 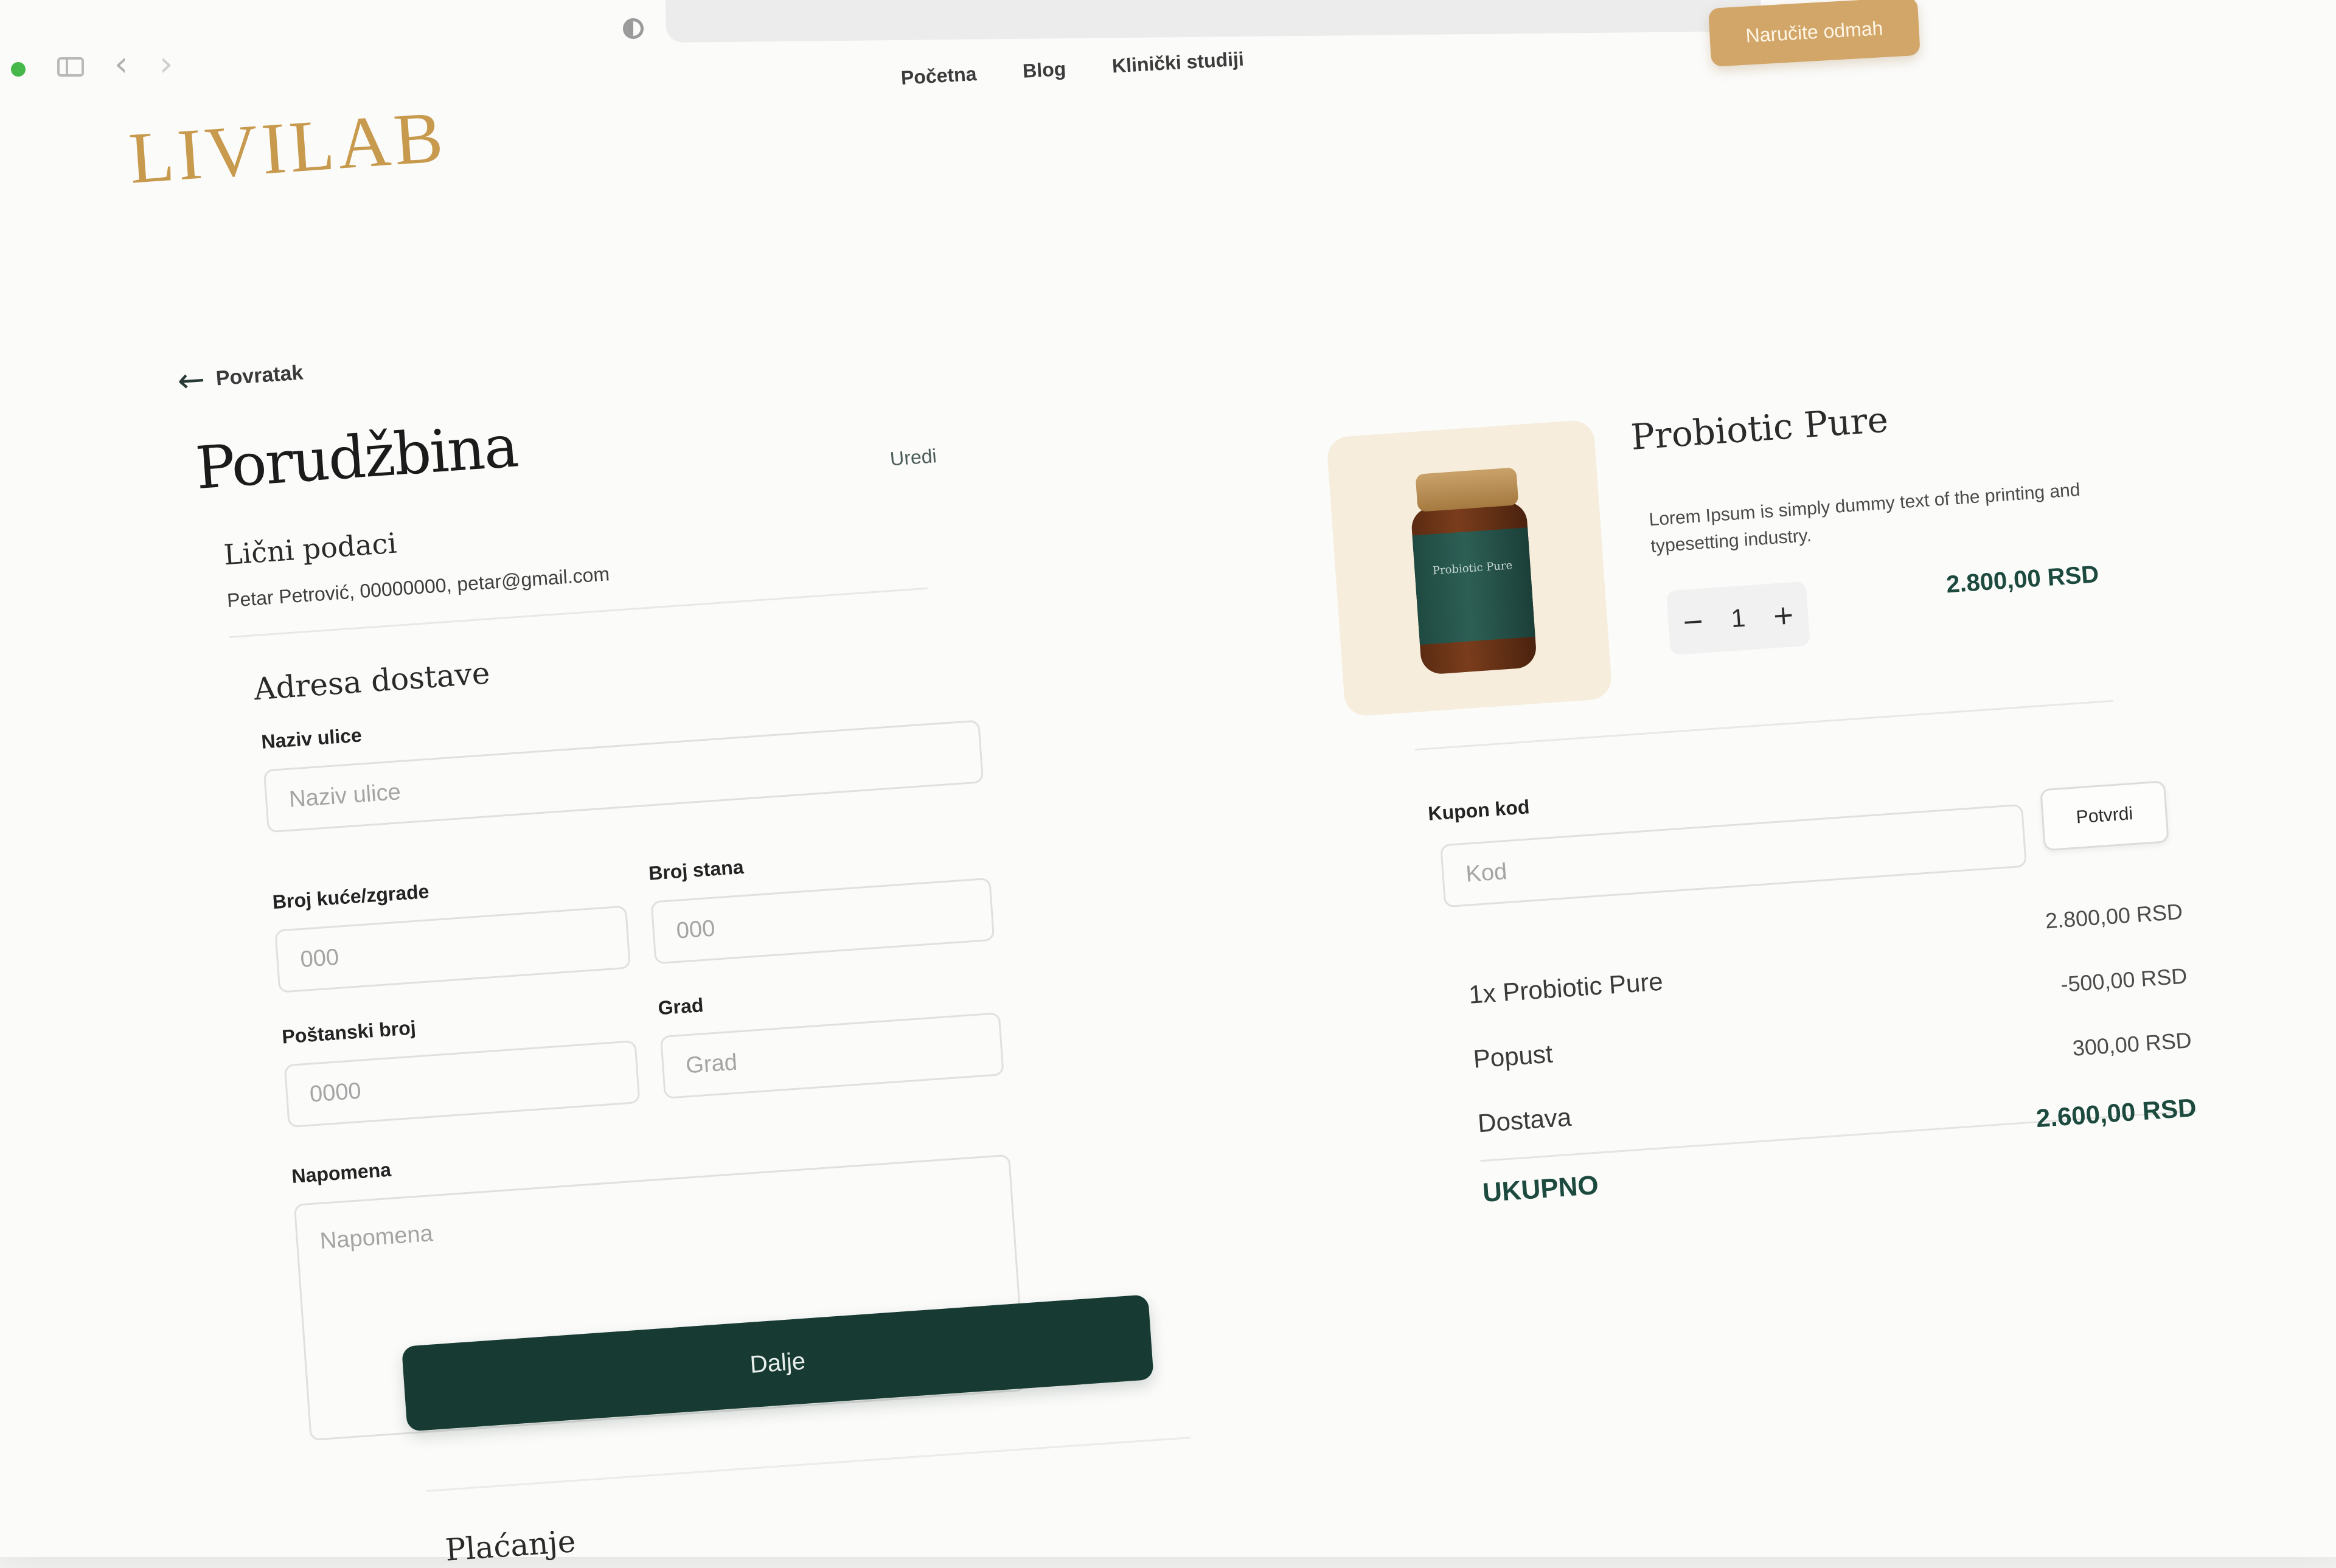 I want to click on summary-row-amount: -500,00 RSD, so click(x=2124, y=980).